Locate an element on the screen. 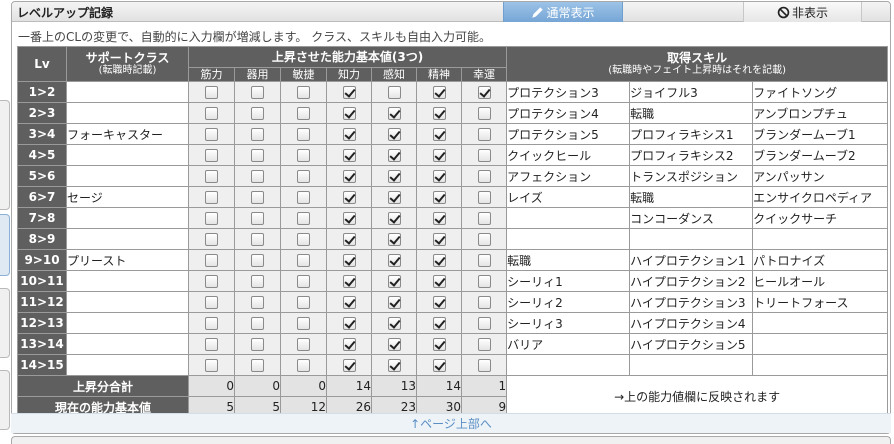  skill-input: ヒールオール is located at coordinates (820, 281).